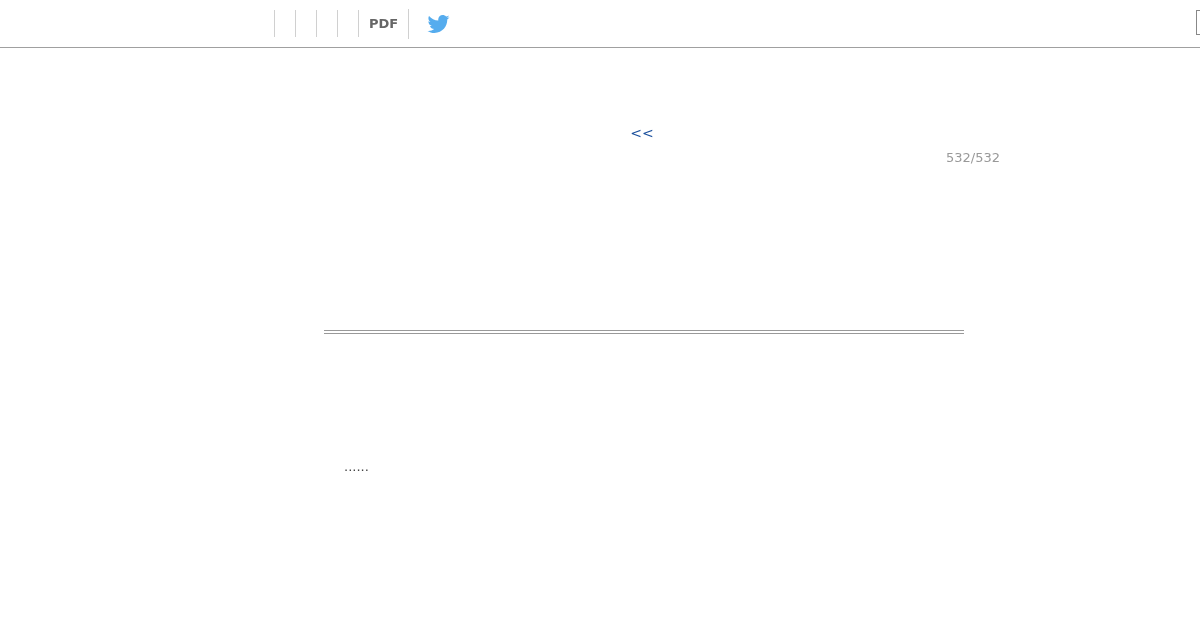  What do you see at coordinates (973, 158) in the screenshot?
I see `page-counter: 532/532` at bounding box center [973, 158].